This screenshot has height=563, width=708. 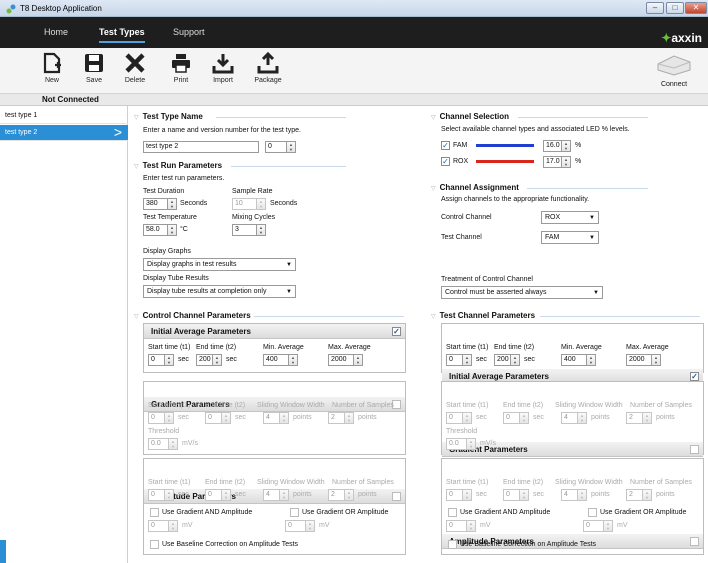 I want to click on control-amplitude-end-spinner: ▲ ▼, so click(x=226, y=495).